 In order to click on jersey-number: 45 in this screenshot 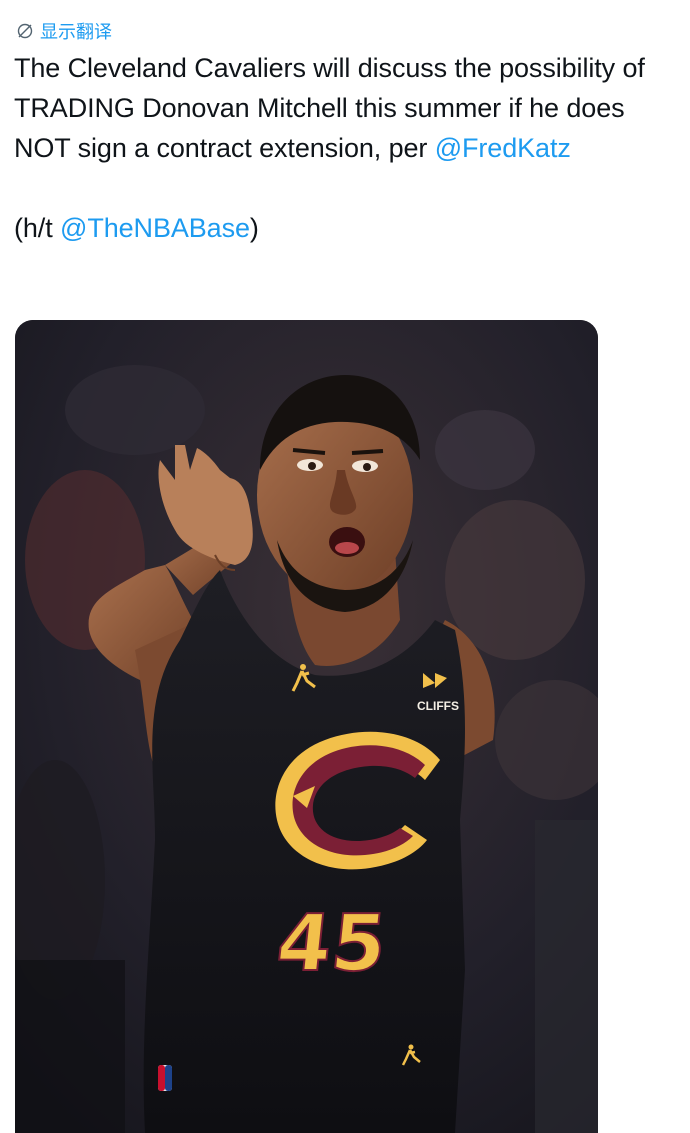, I will do `click(332, 943)`.